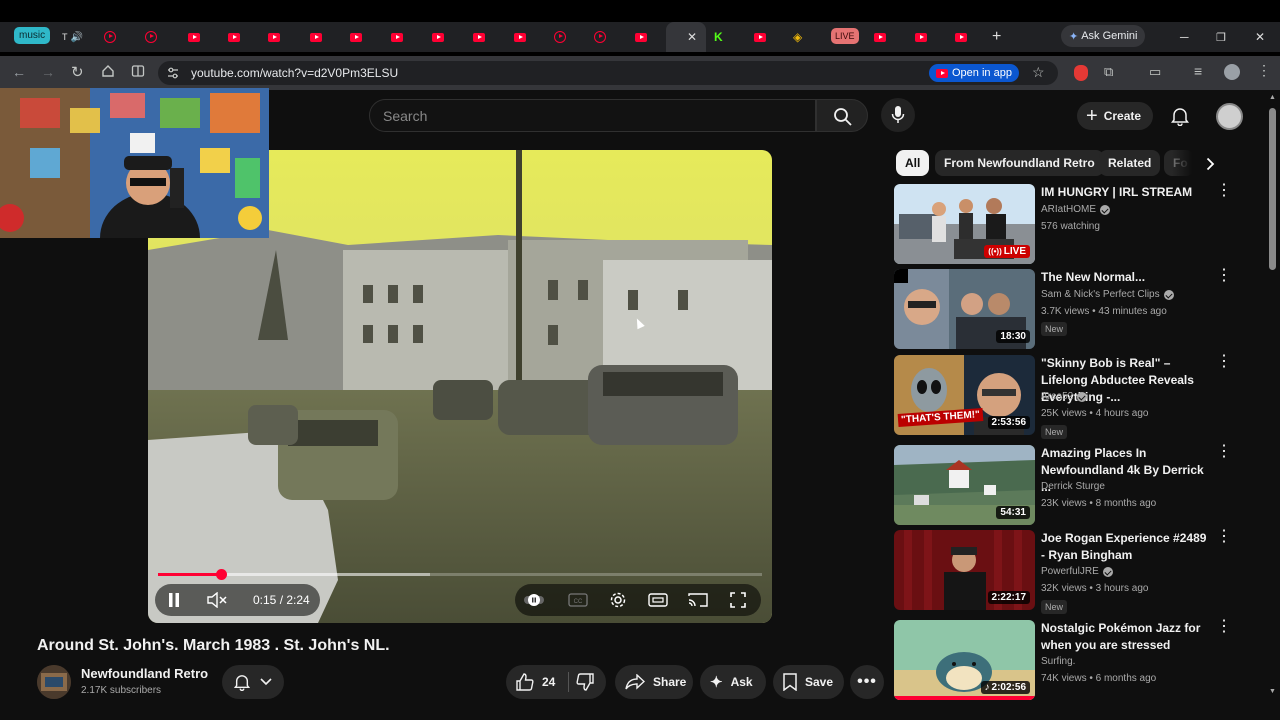  What do you see at coordinates (654, 682) in the screenshot?
I see `share-button: Share` at bounding box center [654, 682].